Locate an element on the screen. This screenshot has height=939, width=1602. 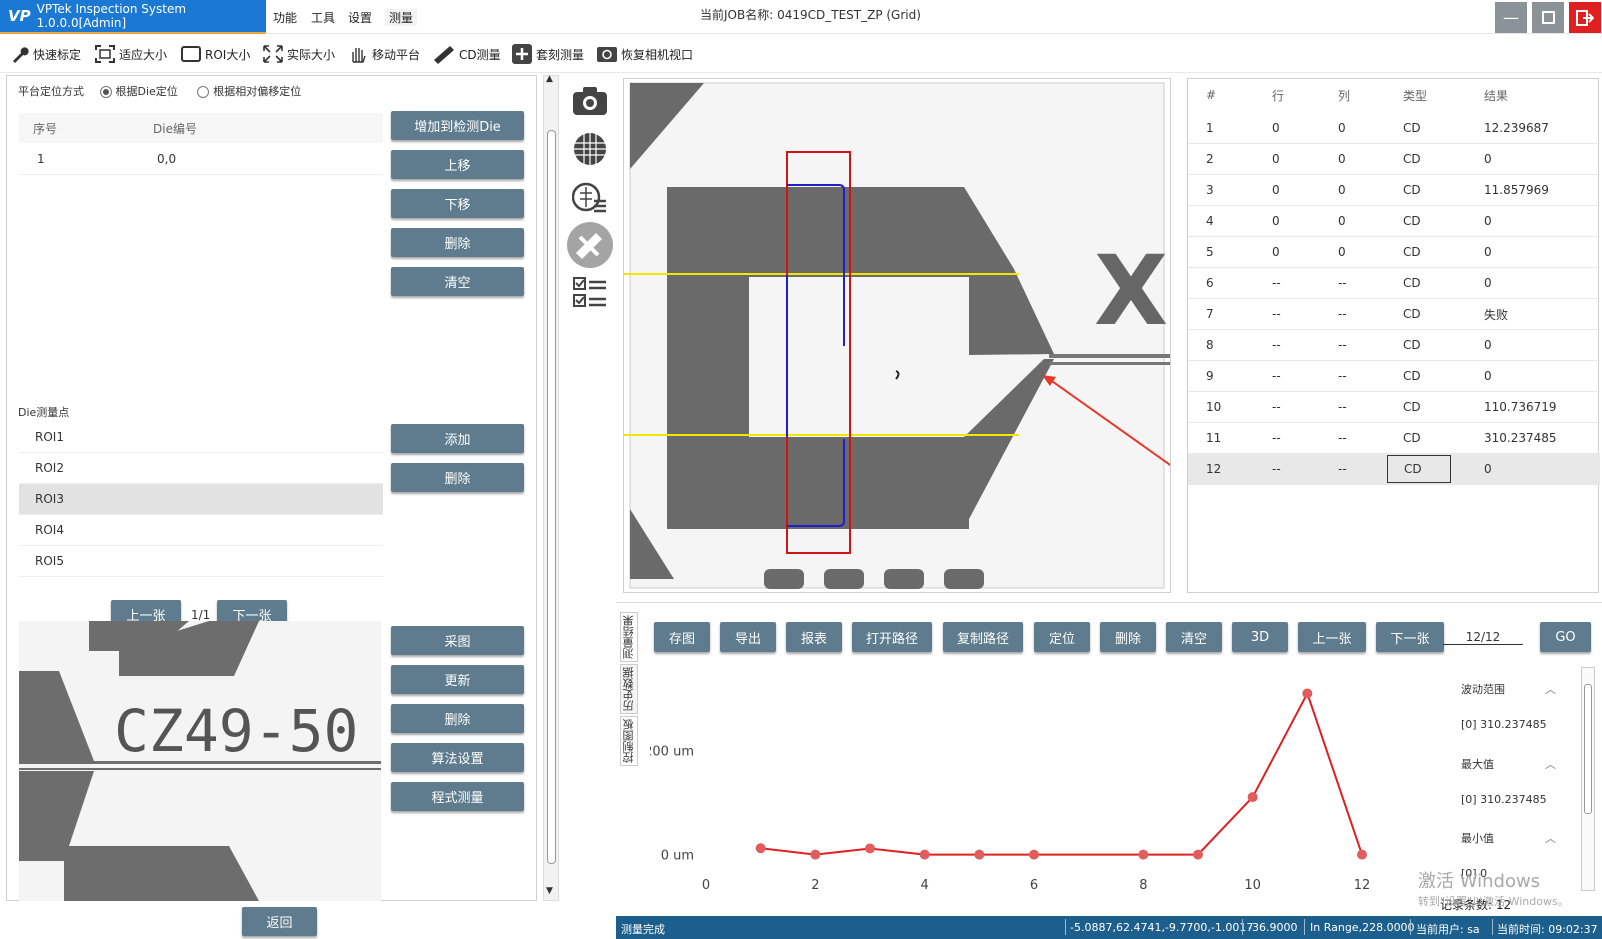
roi-size-button: ROI大小 is located at coordinates (215, 54).